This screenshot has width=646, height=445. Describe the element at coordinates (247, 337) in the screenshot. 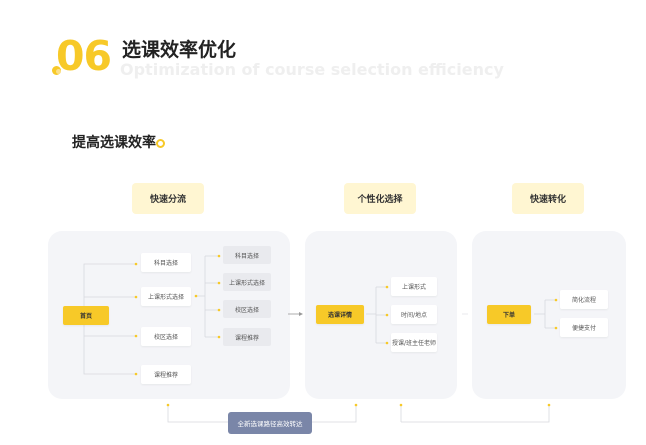

I see `node-course-recommendation-secondary: 课程推荐` at that location.